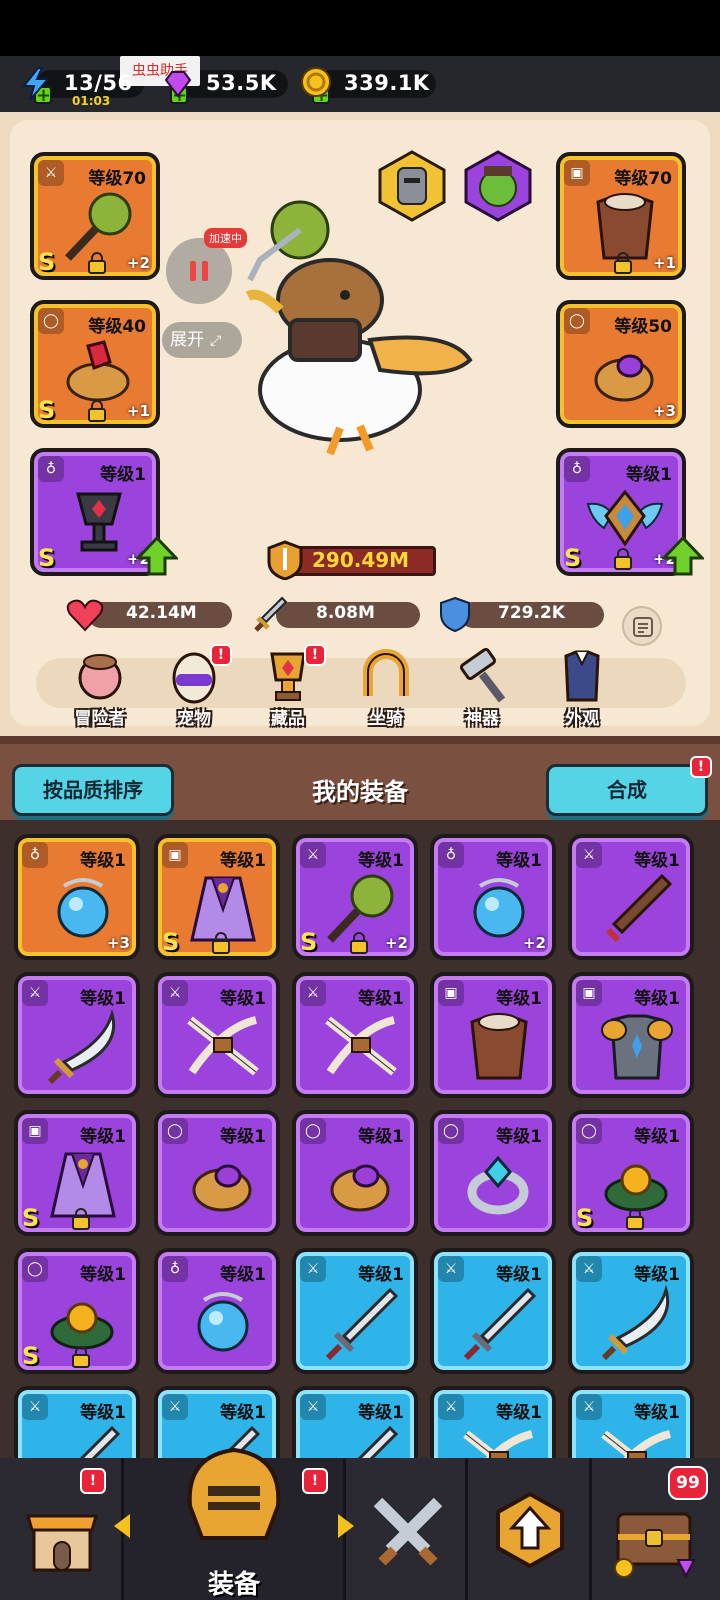 Image resolution: width=720 pixels, height=1600 pixels. Describe the element at coordinates (95, 364) in the screenshot. I see `ring-left-slot: ◯ 等级40 S +1` at that location.